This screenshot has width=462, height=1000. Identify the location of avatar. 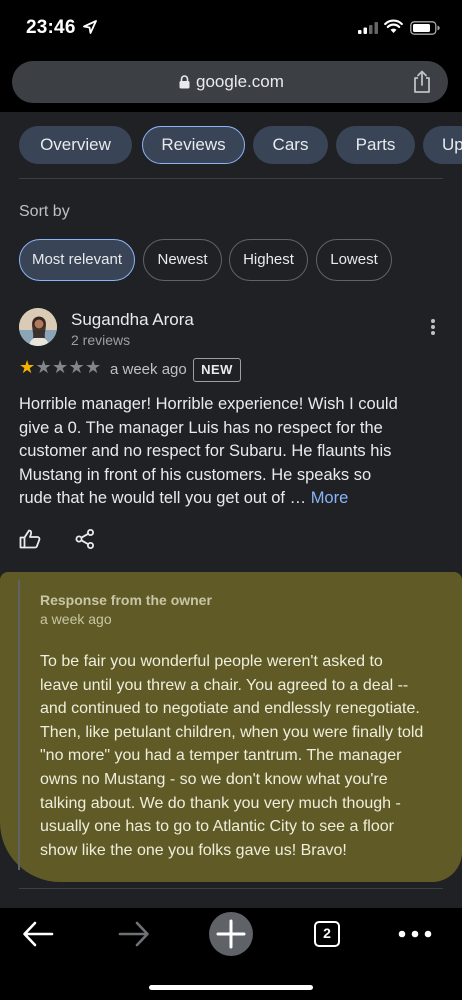
(38, 327).